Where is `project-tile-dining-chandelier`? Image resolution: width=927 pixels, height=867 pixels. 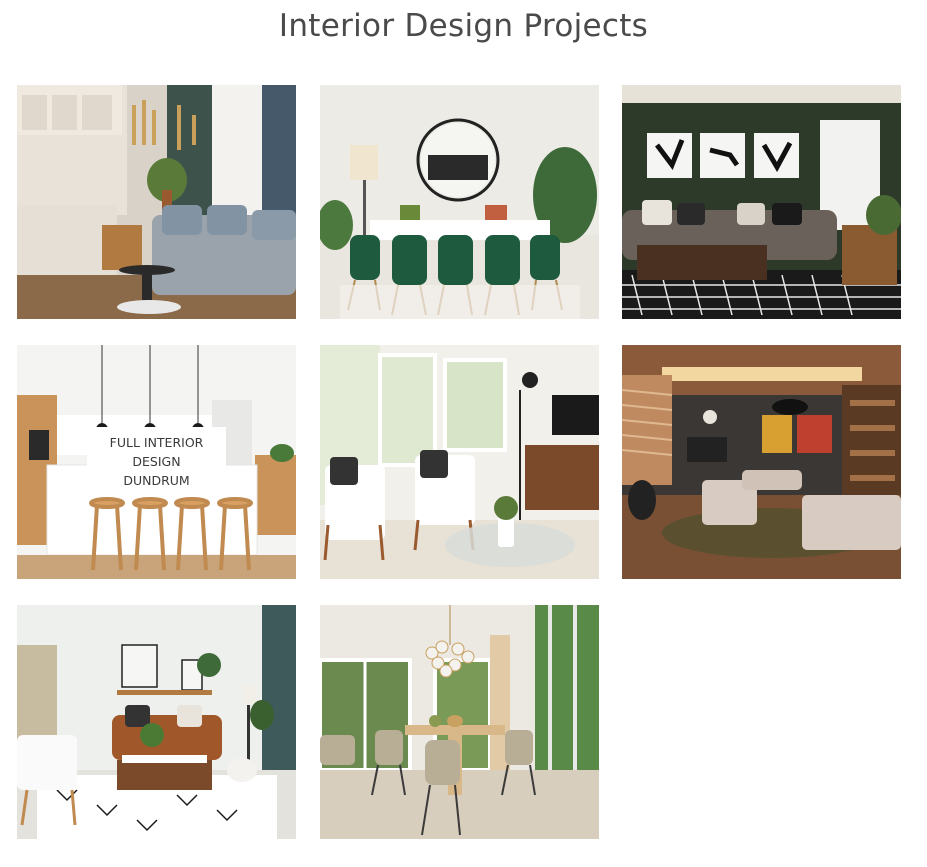
project-tile-dining-chandelier is located at coordinates (459, 722).